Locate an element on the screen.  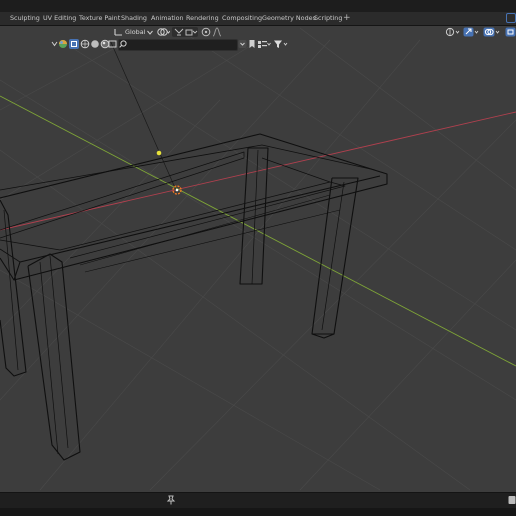
status-bar is located at coordinates (258, 512).